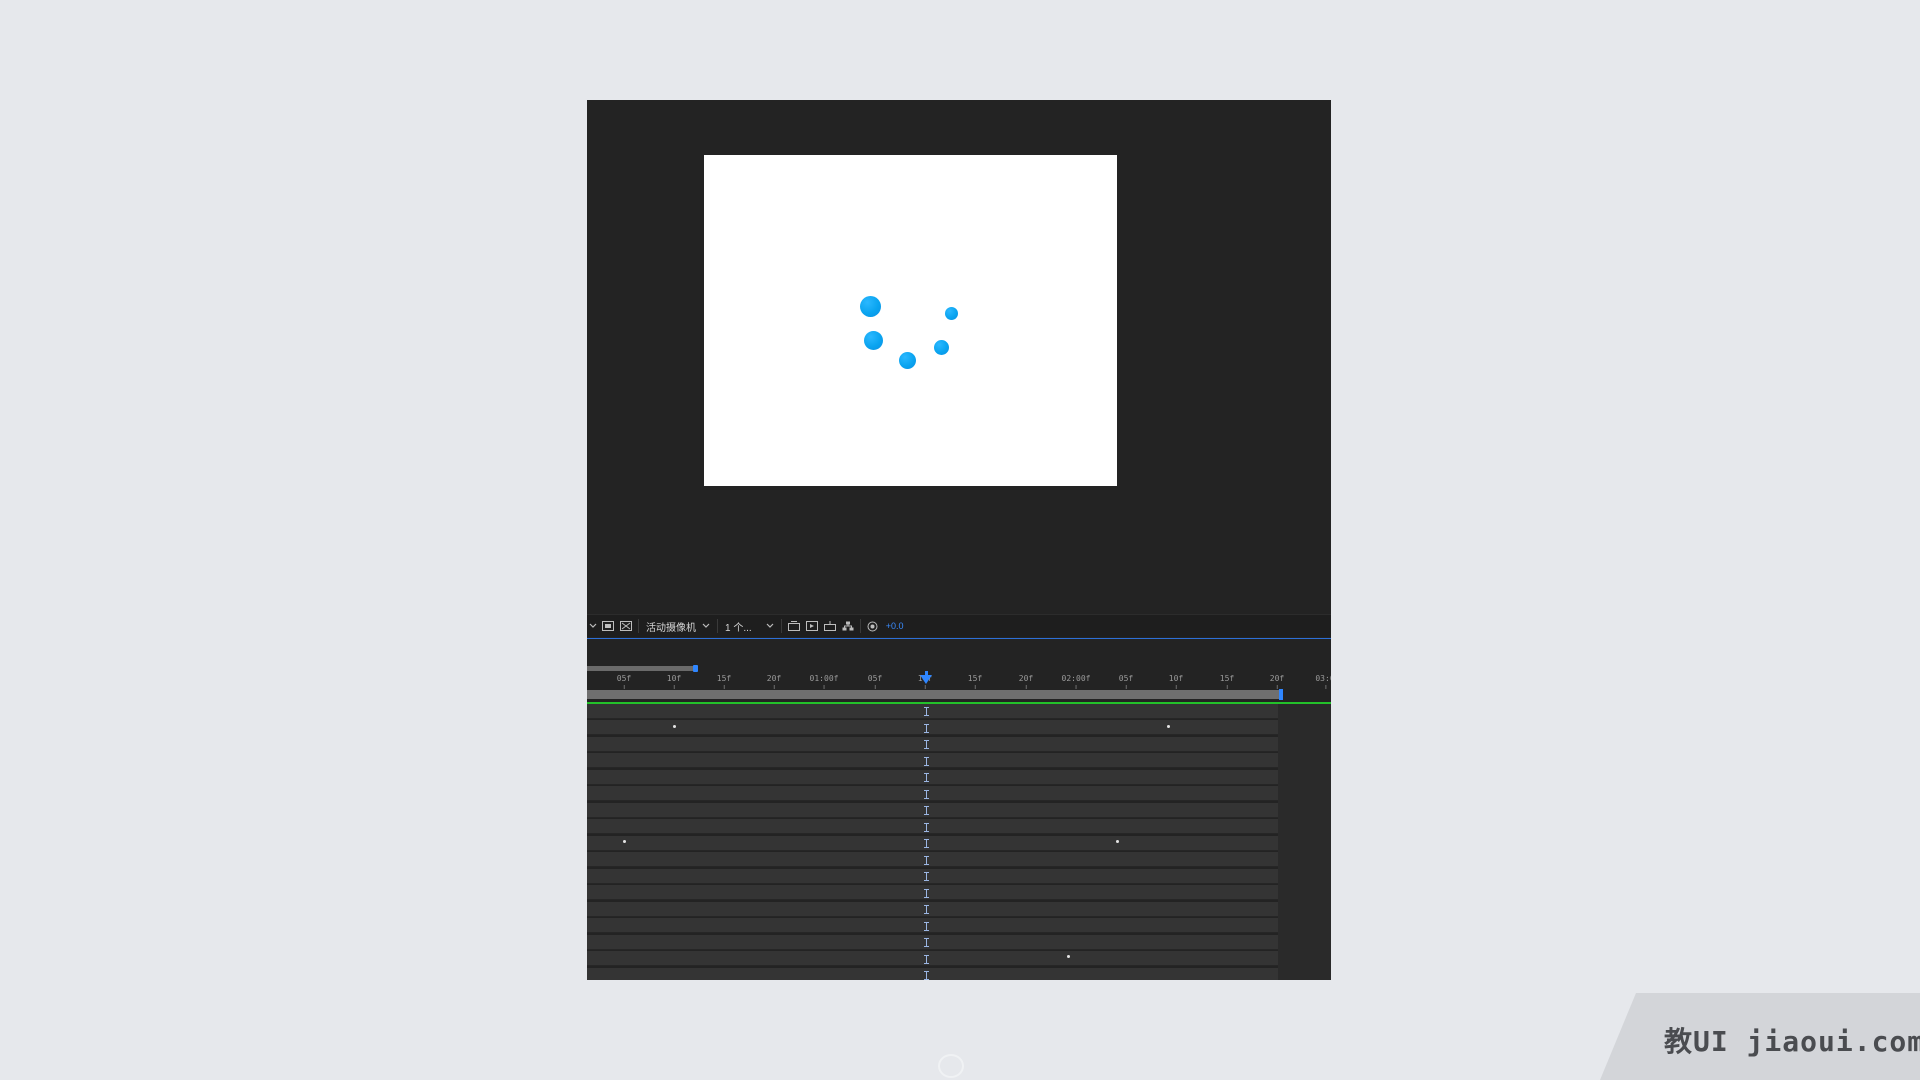 This screenshot has width=1920, height=1080. What do you see at coordinates (1076, 681) in the screenshot?
I see `ruler-tick: 02:00f` at bounding box center [1076, 681].